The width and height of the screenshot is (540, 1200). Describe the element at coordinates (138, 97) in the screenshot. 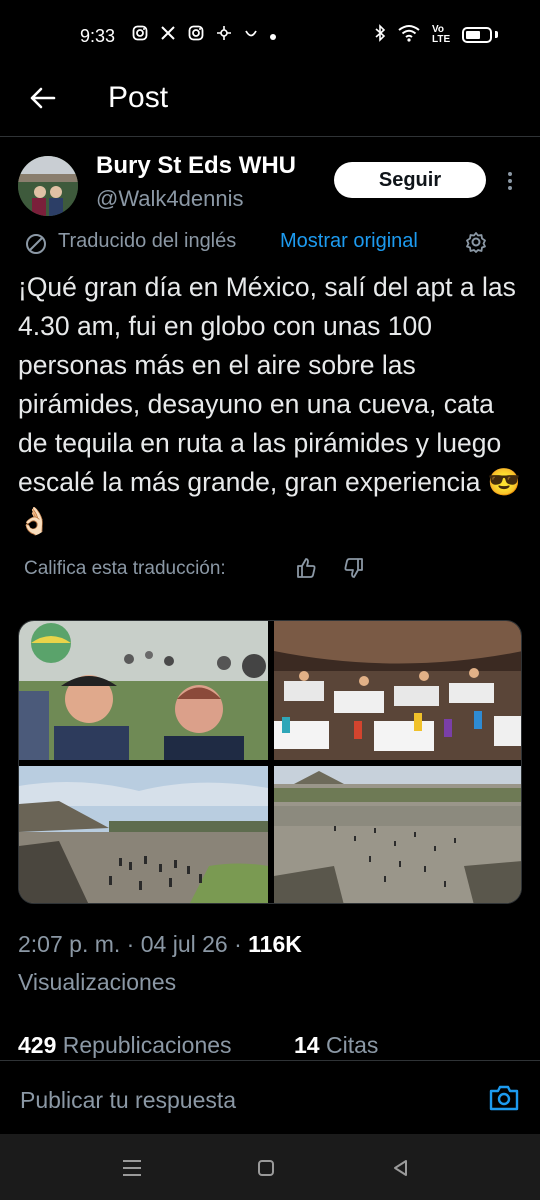

I see `page-title: Post` at that location.